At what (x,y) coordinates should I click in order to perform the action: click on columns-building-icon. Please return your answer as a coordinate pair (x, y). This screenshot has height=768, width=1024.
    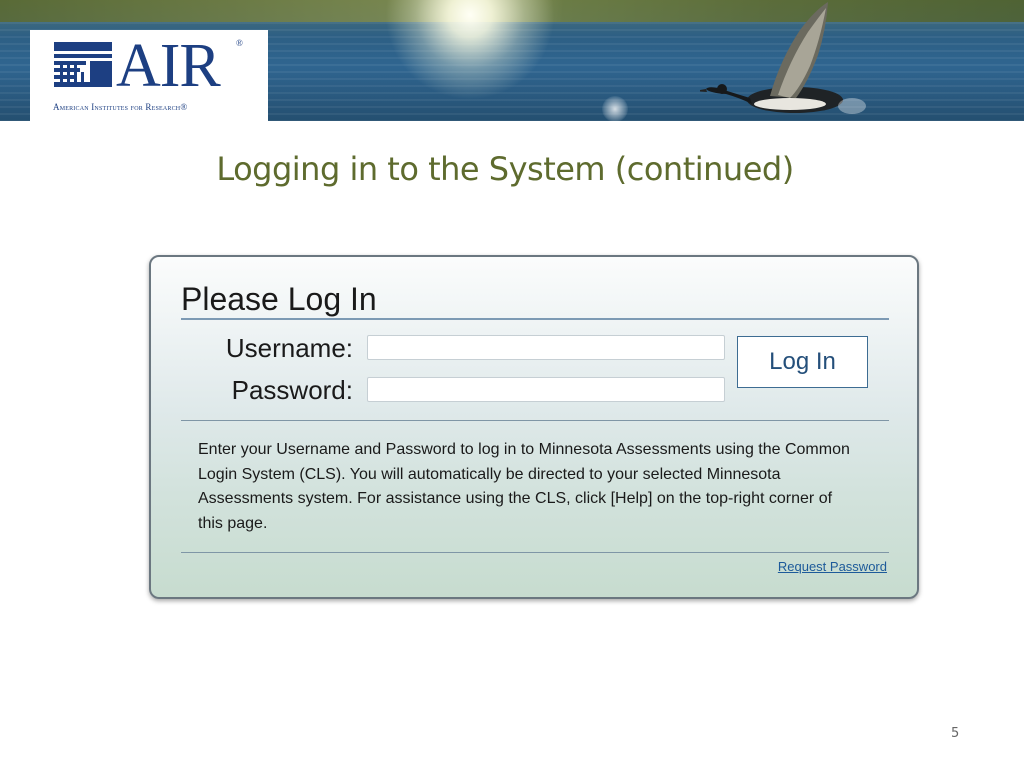
    Looking at the image, I should click on (83, 64).